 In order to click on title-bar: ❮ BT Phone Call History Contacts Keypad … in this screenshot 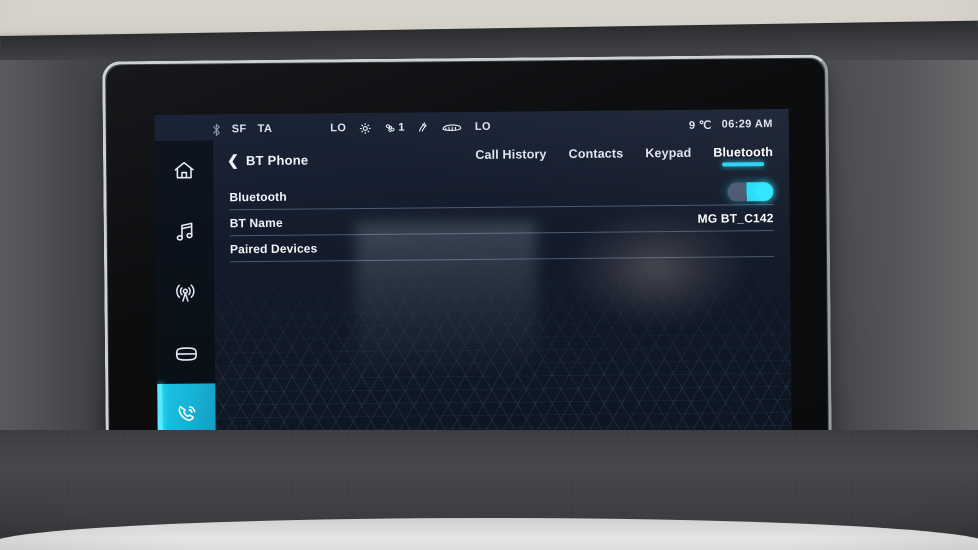, I will do `click(501, 158)`.